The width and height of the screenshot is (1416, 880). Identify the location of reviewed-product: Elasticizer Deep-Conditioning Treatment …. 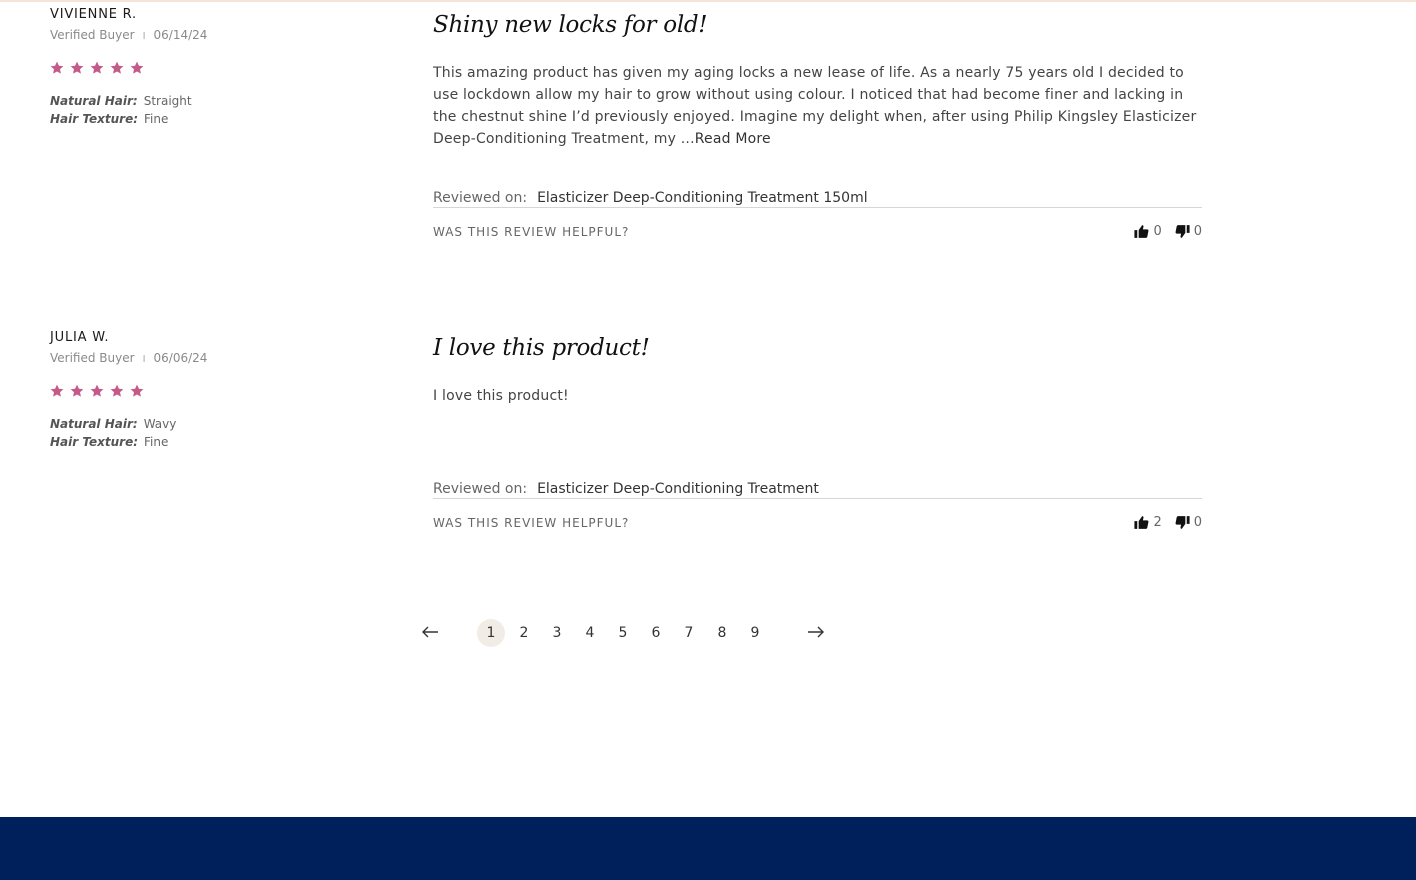
(702, 198).